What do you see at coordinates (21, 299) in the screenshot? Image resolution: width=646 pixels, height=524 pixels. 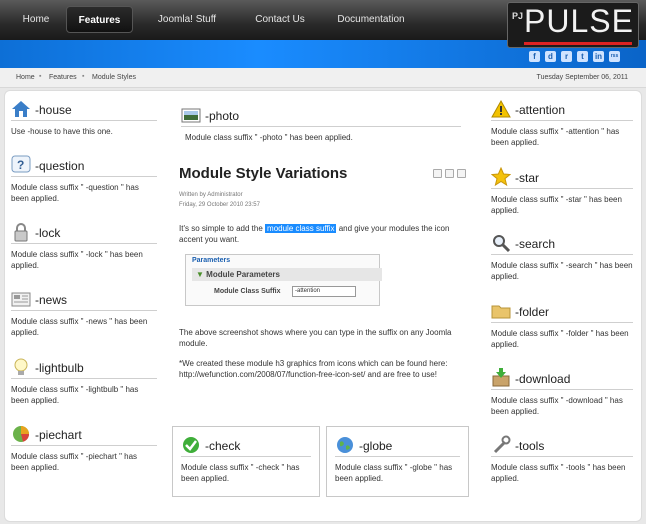 I see `news-icon` at bounding box center [21, 299].